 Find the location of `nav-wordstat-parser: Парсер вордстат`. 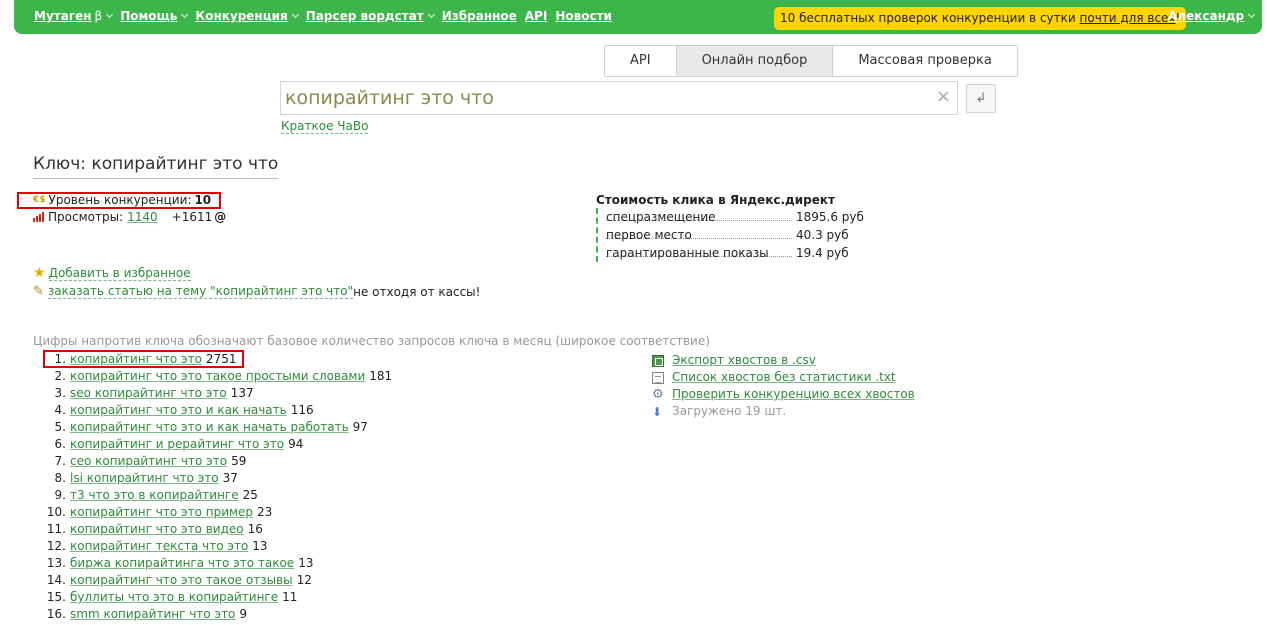

nav-wordstat-parser: Парсер вордстат is located at coordinates (370, 16).